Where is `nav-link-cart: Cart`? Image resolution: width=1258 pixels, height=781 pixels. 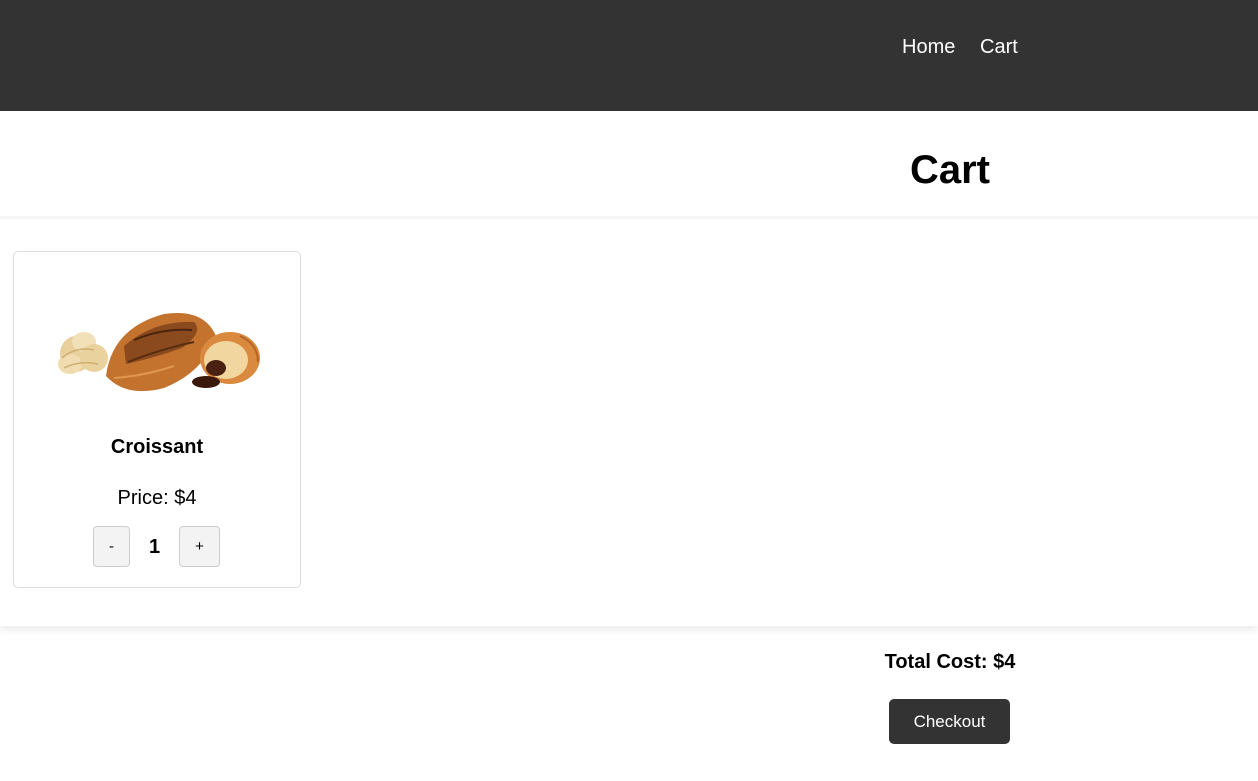
nav-link-cart: Cart is located at coordinates (999, 47).